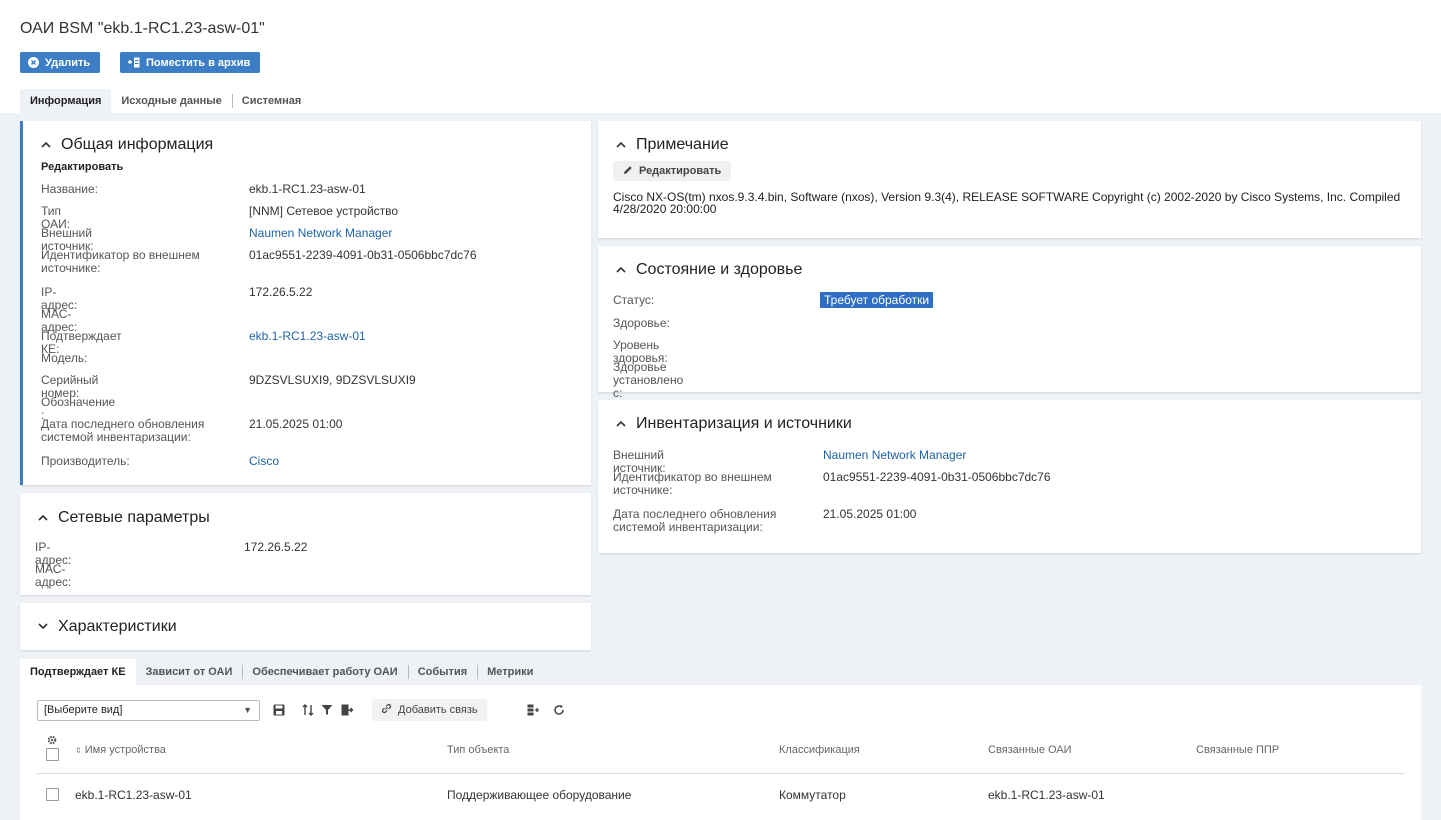  Describe the element at coordinates (33, 62) in the screenshot. I see `close-circle-icon` at that location.